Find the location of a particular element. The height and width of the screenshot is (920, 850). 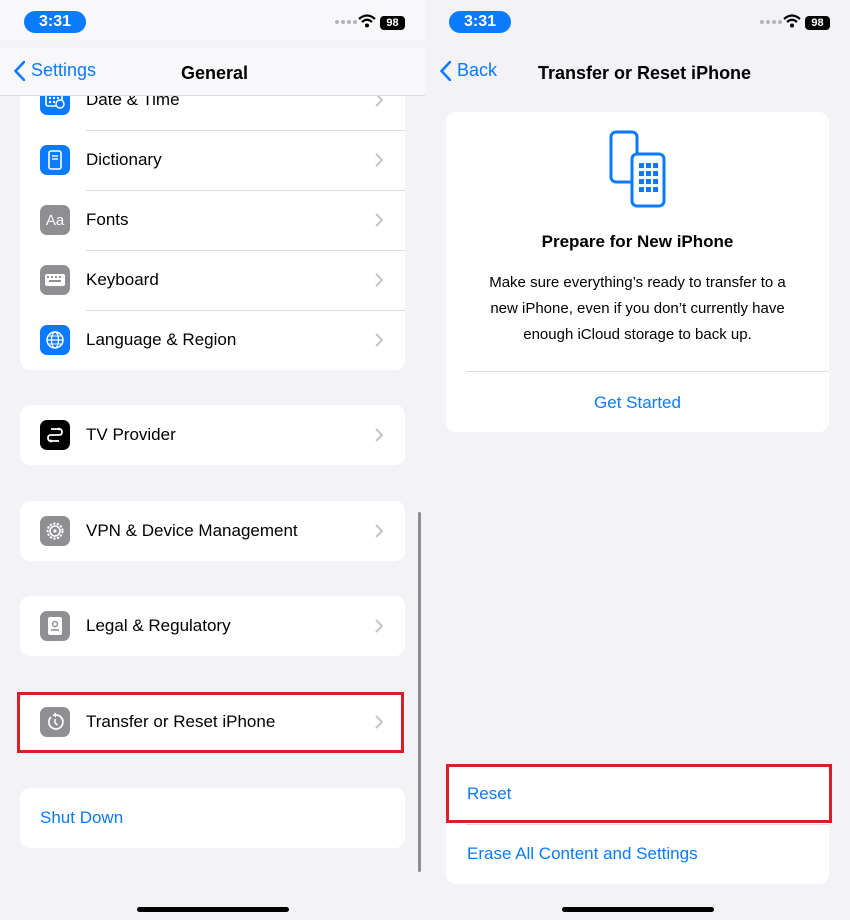

navigation-bar: Settings General is located at coordinates (212, 72).